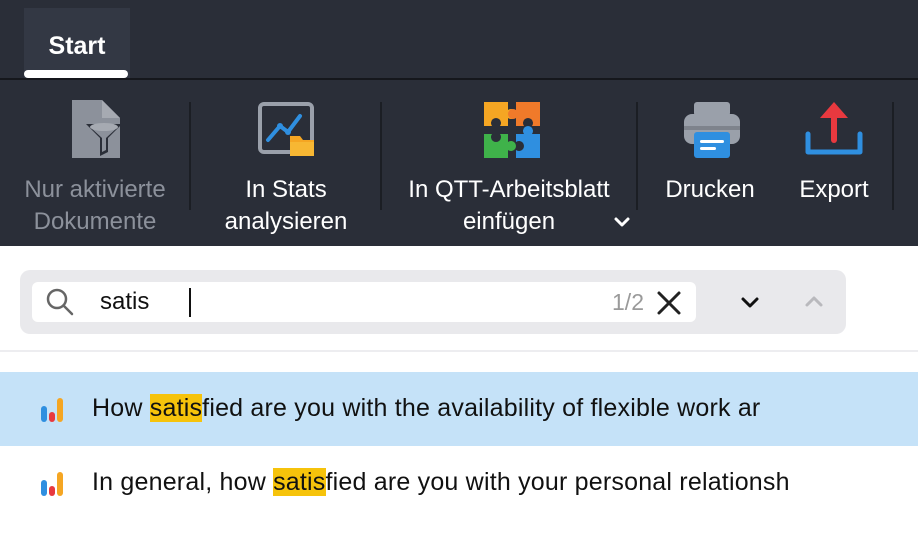 The width and height of the screenshot is (918, 556). I want to click on tab-start-label: Start, so click(77, 46).